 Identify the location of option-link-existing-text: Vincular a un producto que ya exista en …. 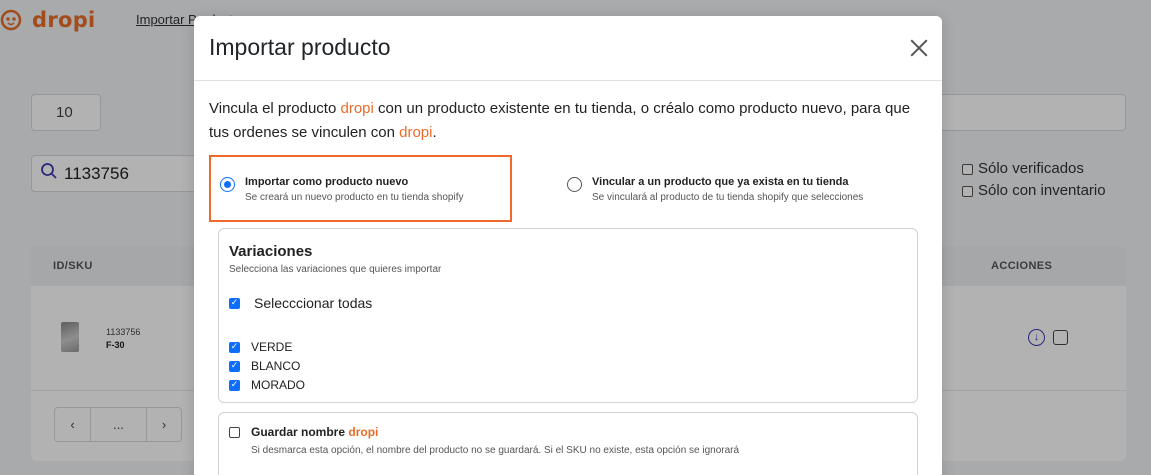
(727, 190).